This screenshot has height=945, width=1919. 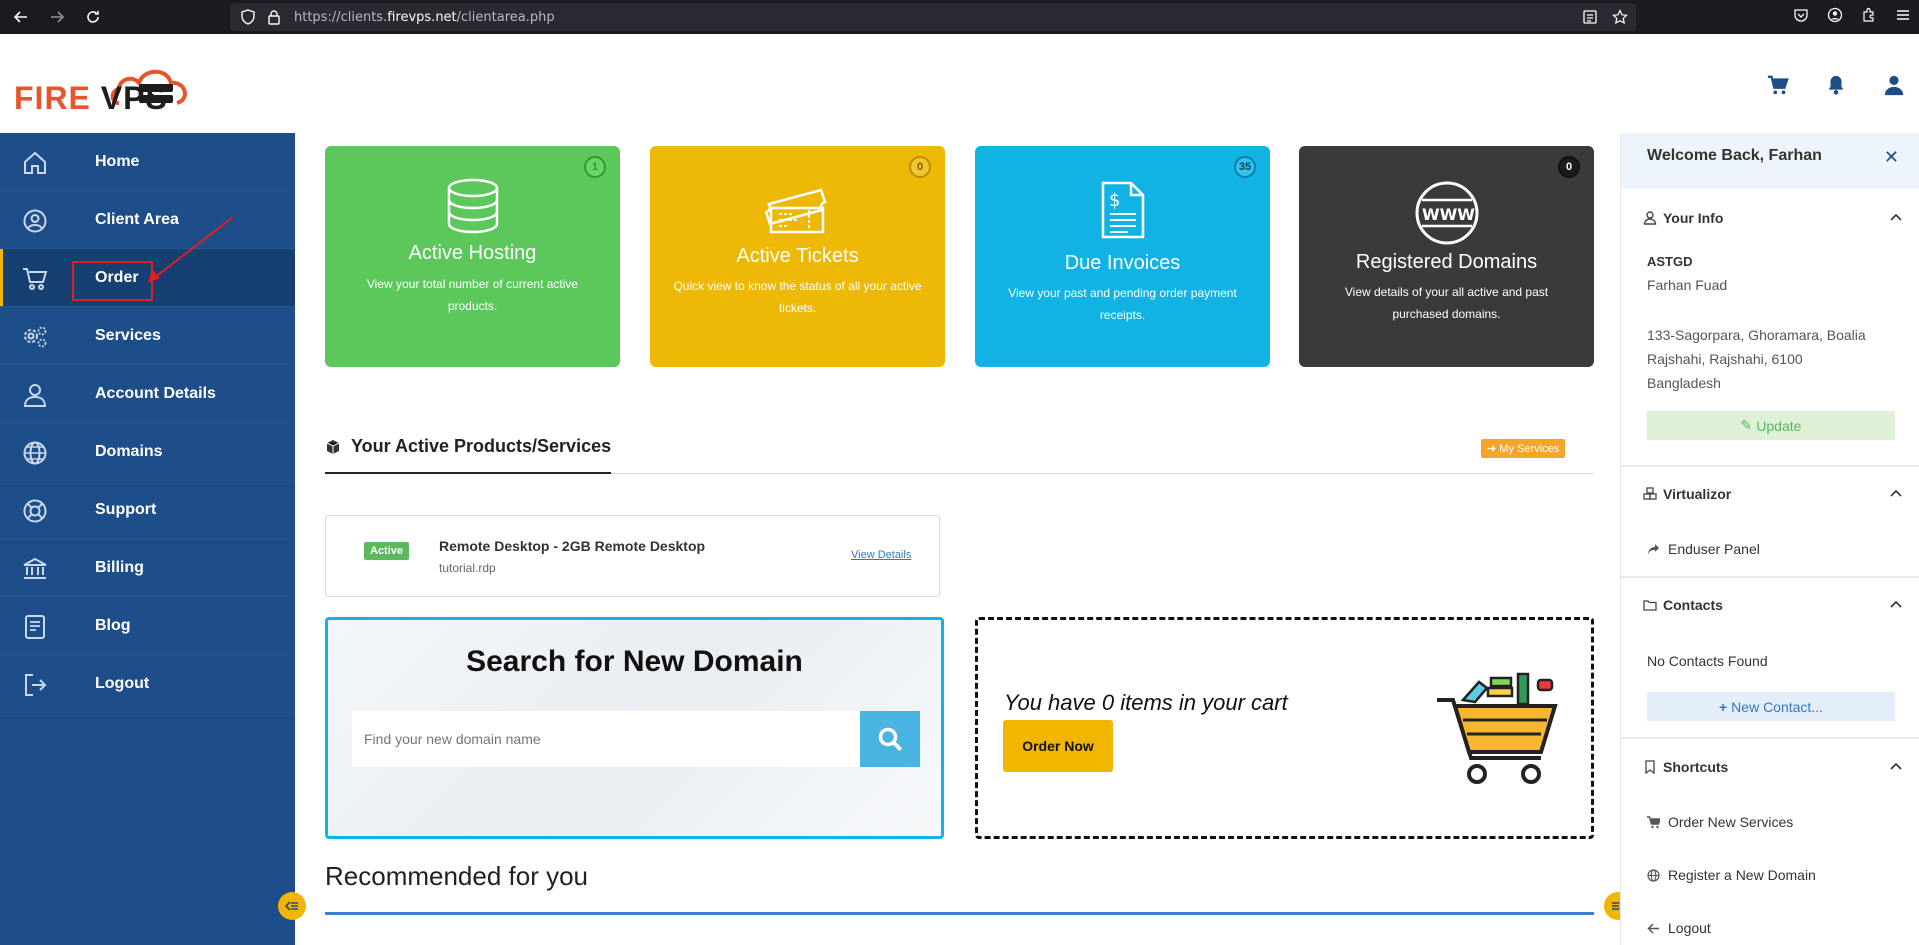 What do you see at coordinates (1869, 15) in the screenshot?
I see `extensions-icon` at bounding box center [1869, 15].